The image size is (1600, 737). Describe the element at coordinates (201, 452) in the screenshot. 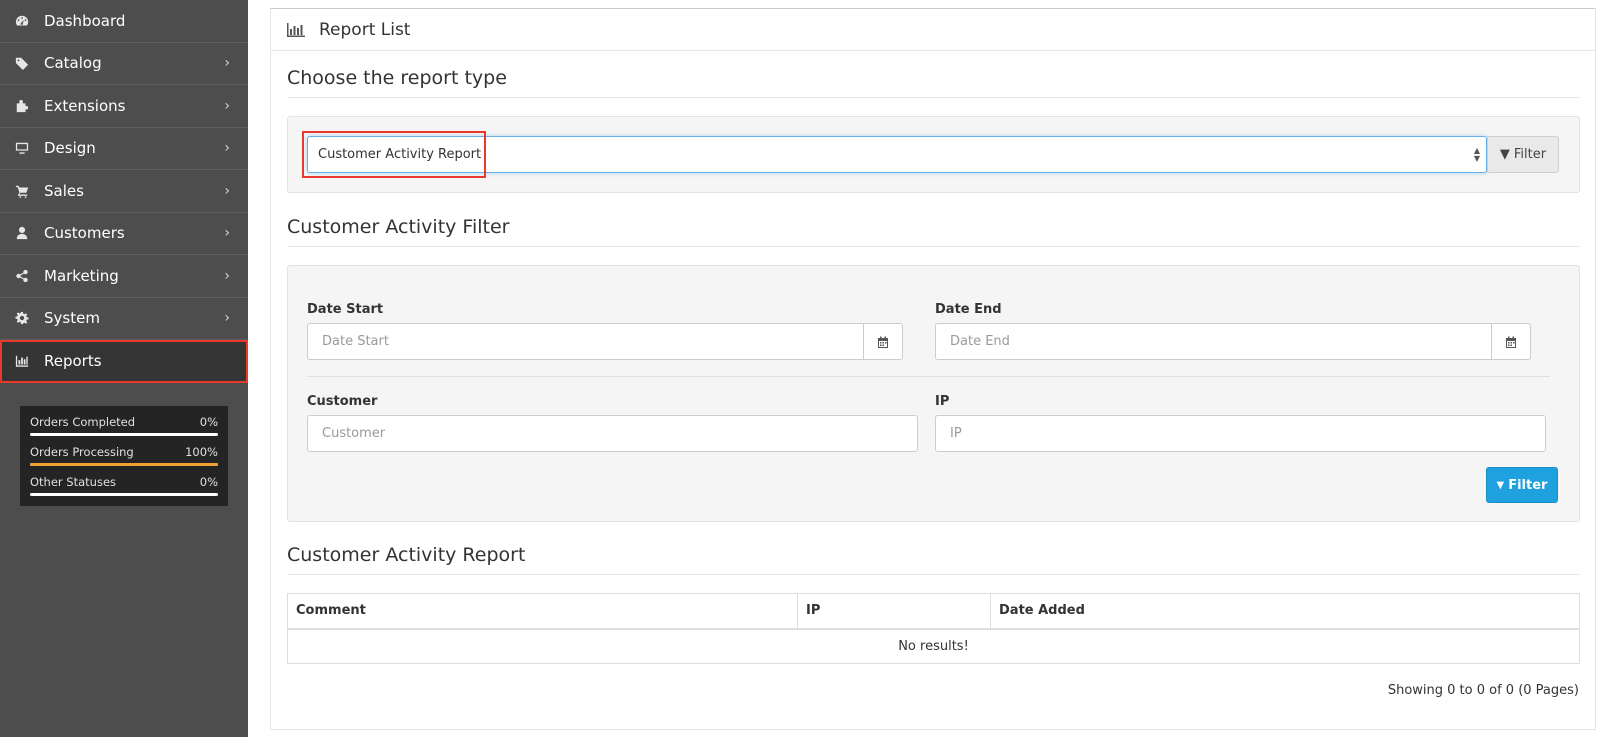

I see `stat-value: 100%` at that location.